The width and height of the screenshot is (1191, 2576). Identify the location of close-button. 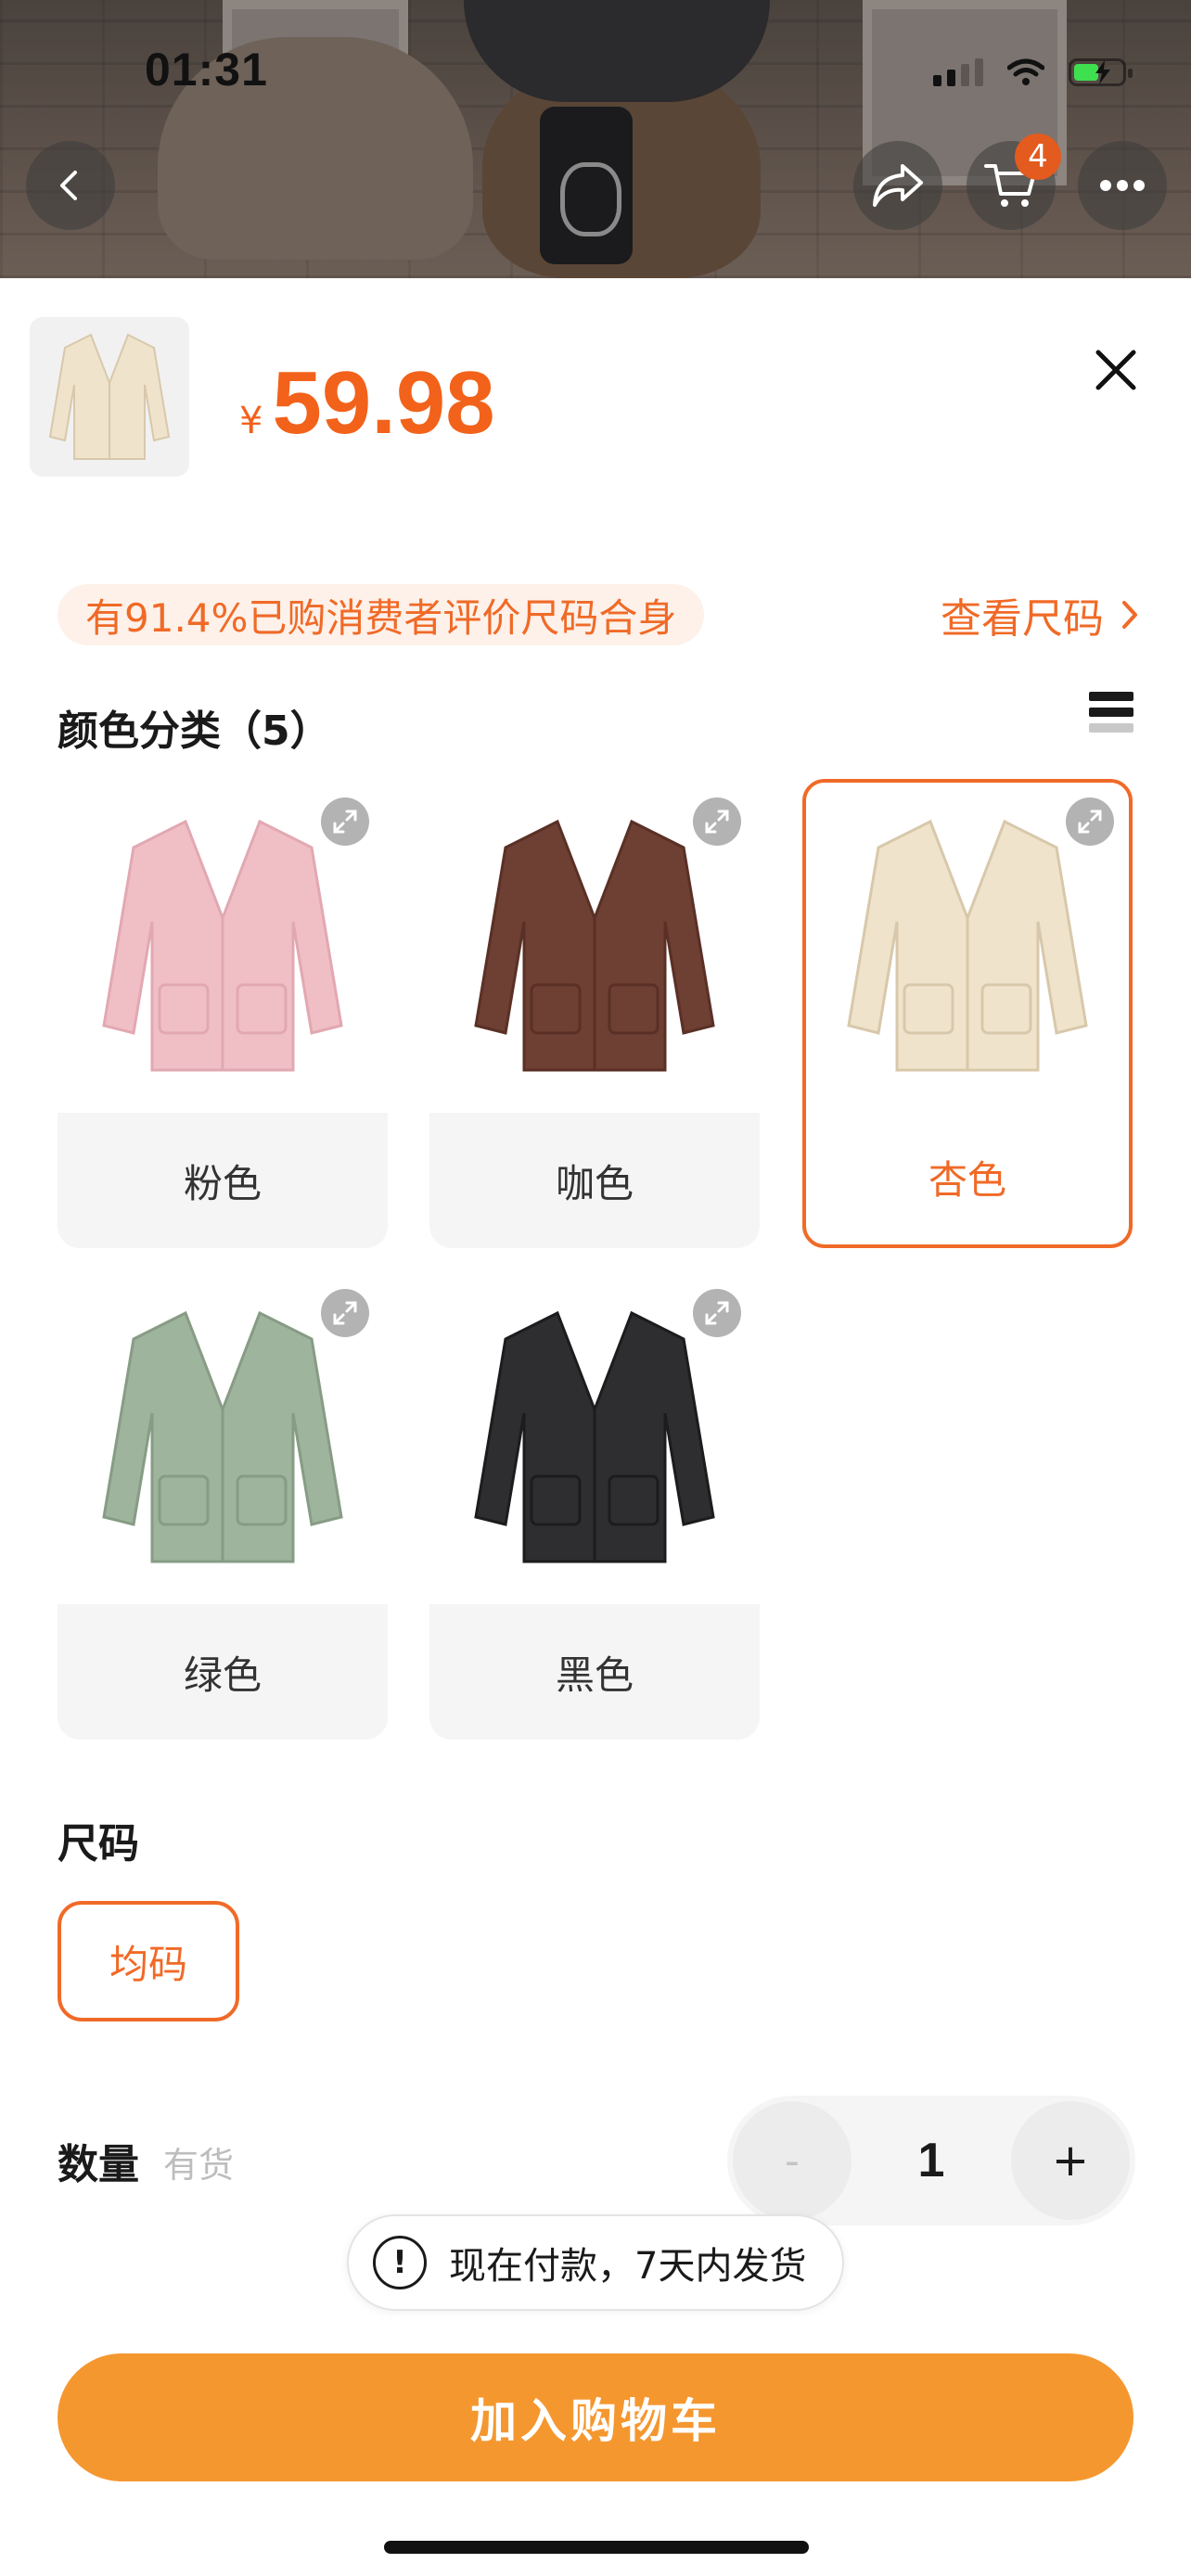
(1115, 370).